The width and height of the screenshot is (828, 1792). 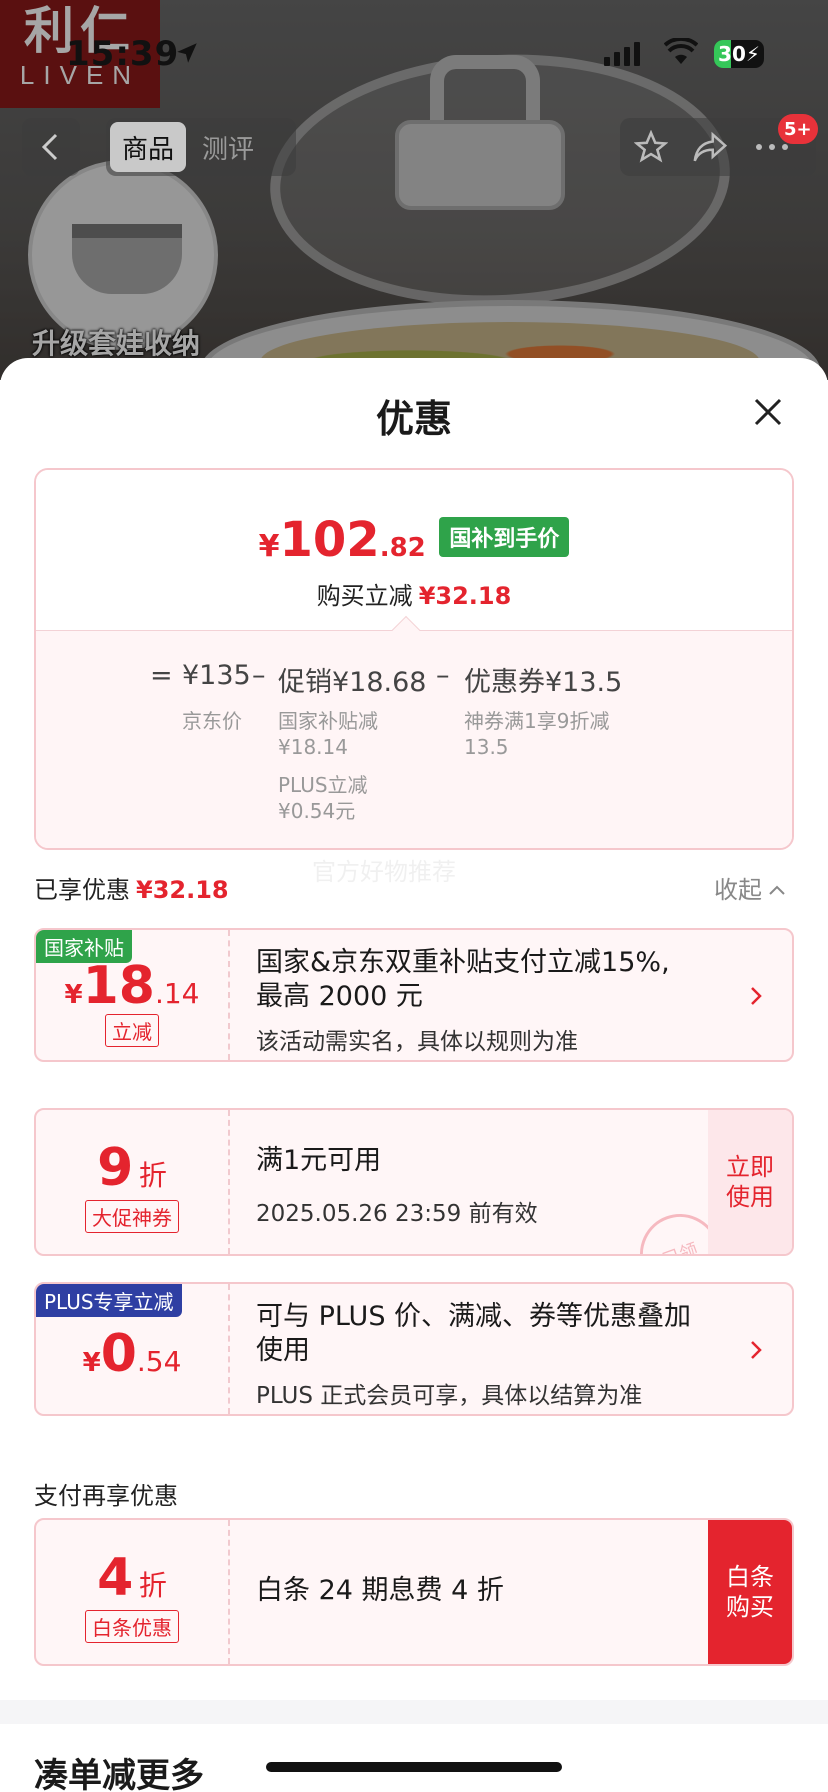 What do you see at coordinates (397, 1214) in the screenshot?
I see `coupon-expiry: 2025.05.26 23:59 前有效` at bounding box center [397, 1214].